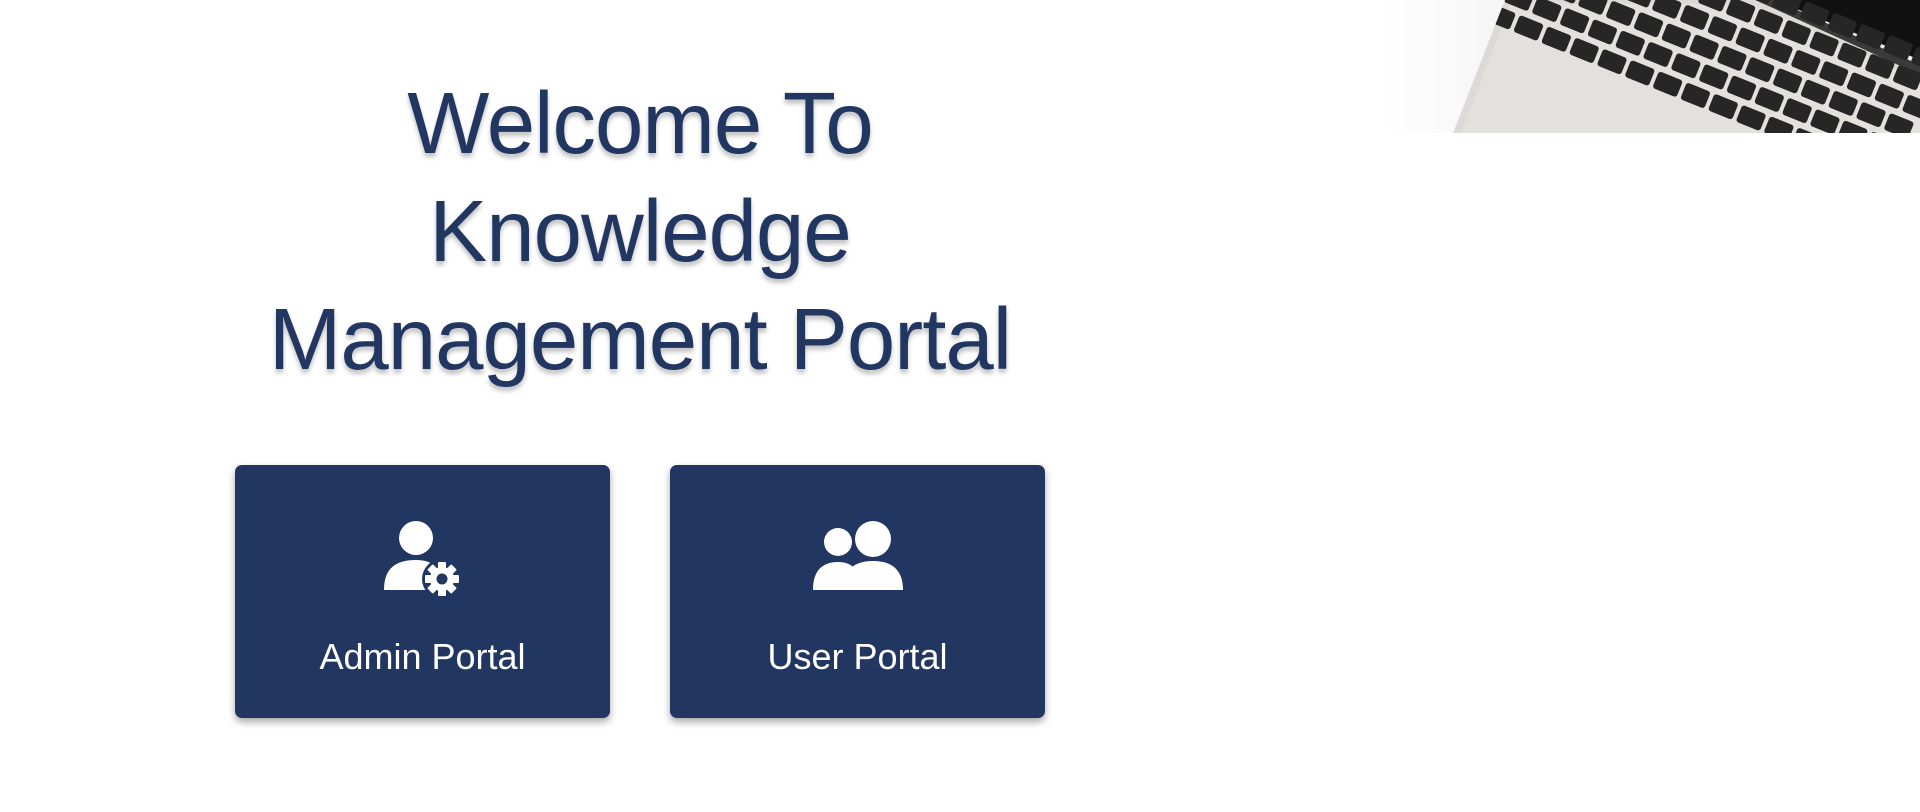 This screenshot has height=812, width=1920. I want to click on user-gear-icon, so click(422, 560).